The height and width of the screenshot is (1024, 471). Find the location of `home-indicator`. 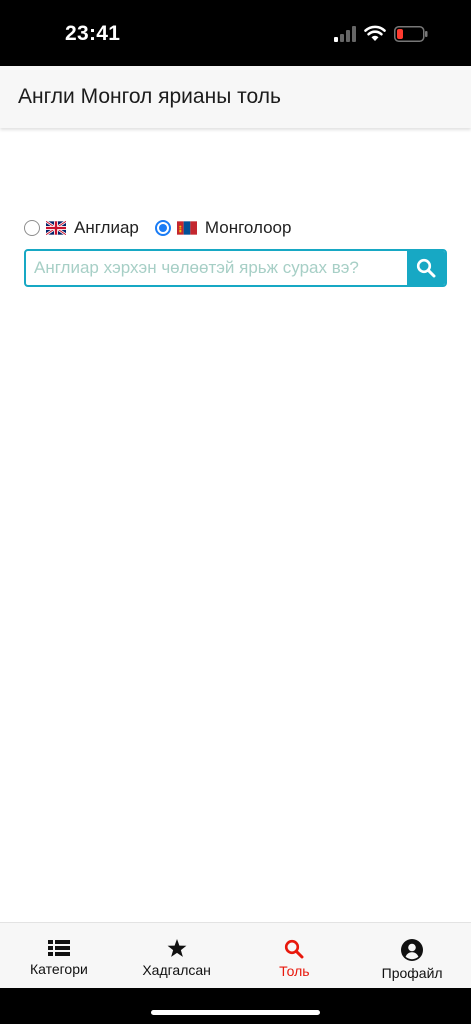

home-indicator is located at coordinates (235, 1012).